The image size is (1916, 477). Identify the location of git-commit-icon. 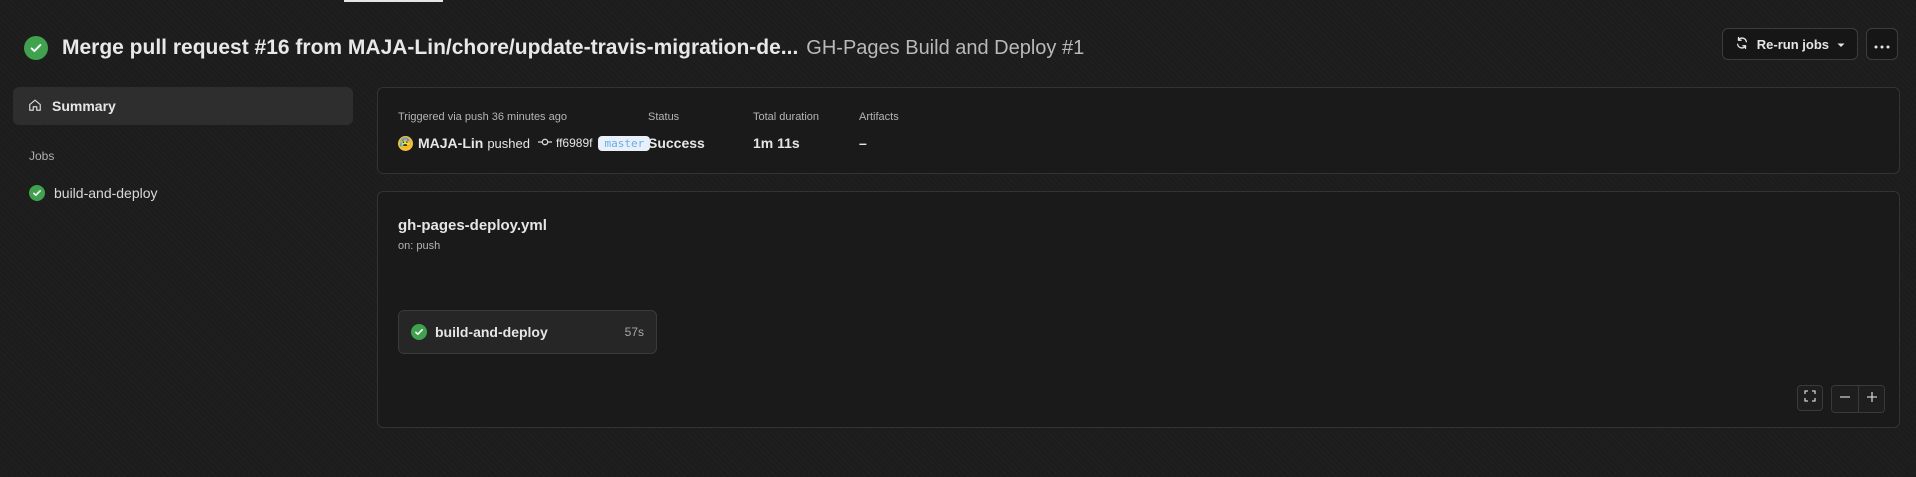
(544, 143).